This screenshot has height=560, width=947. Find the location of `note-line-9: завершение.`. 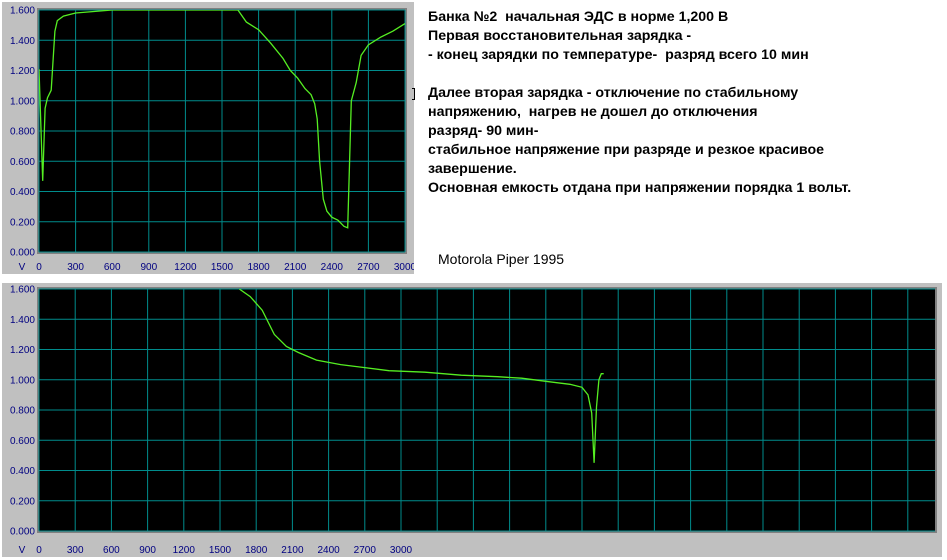

note-line-9: завершение. is located at coordinates (472, 169).